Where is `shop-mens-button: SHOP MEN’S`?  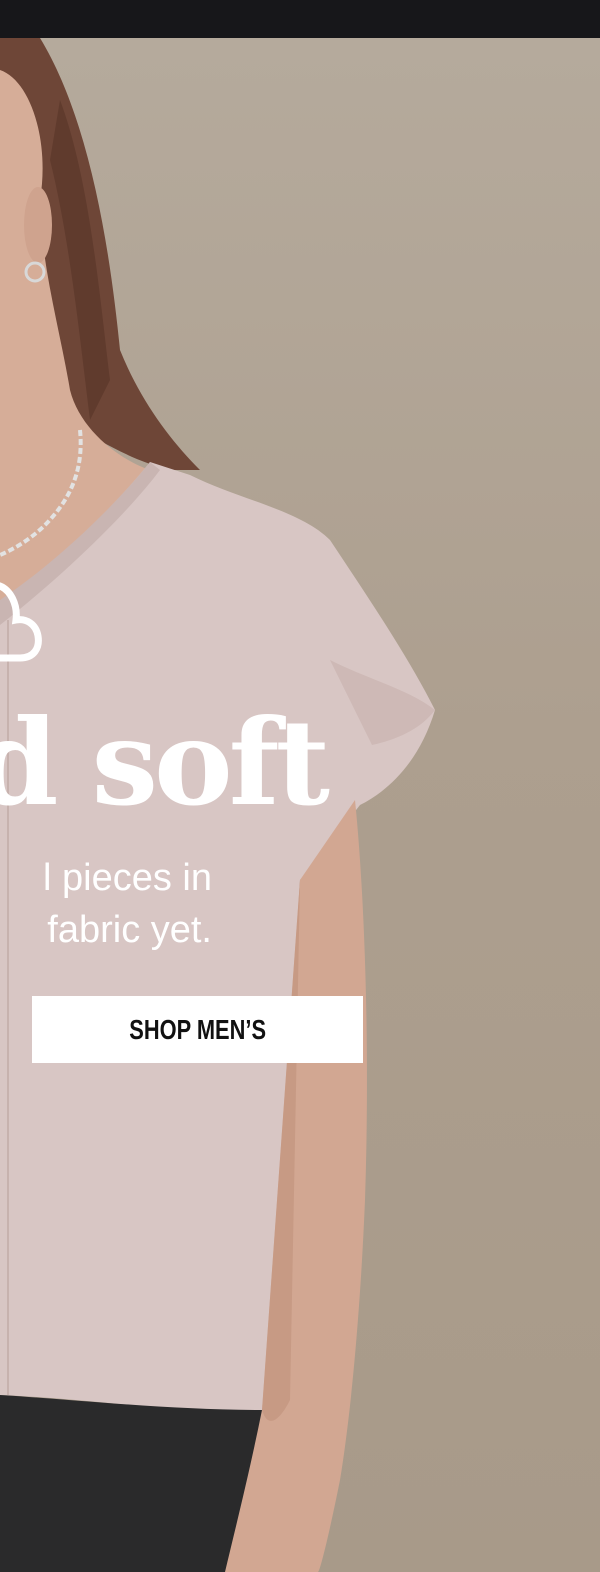 shop-mens-button: SHOP MEN’S is located at coordinates (197, 1029).